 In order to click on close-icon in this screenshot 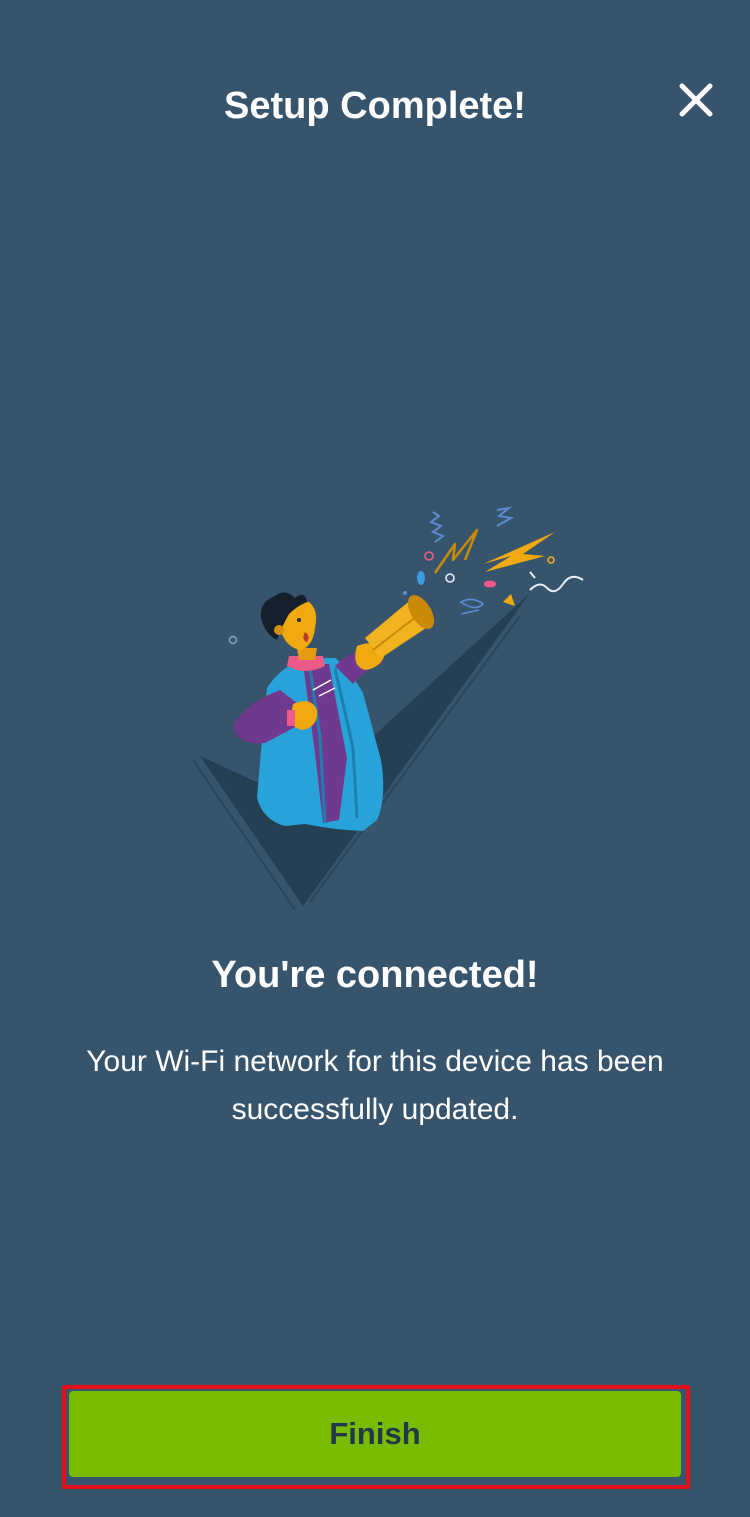, I will do `click(696, 100)`.